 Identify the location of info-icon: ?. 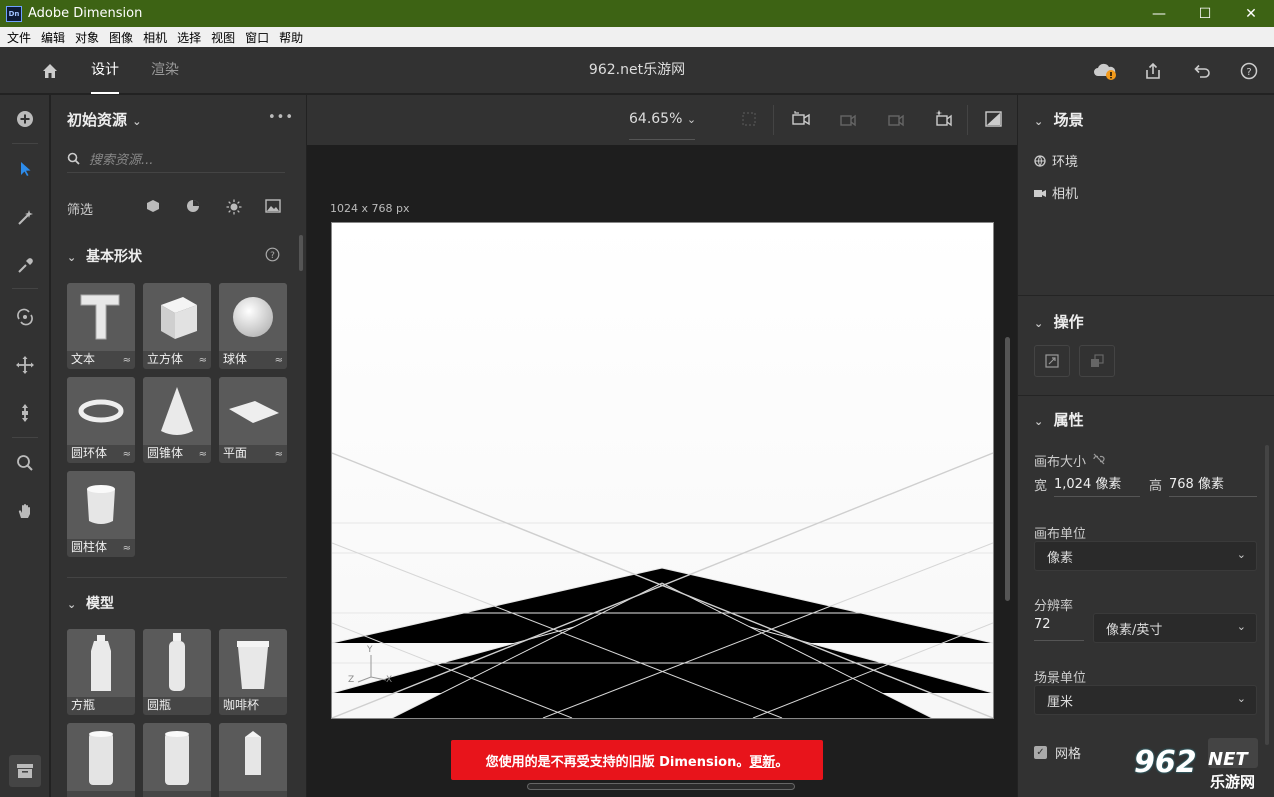
(272, 256).